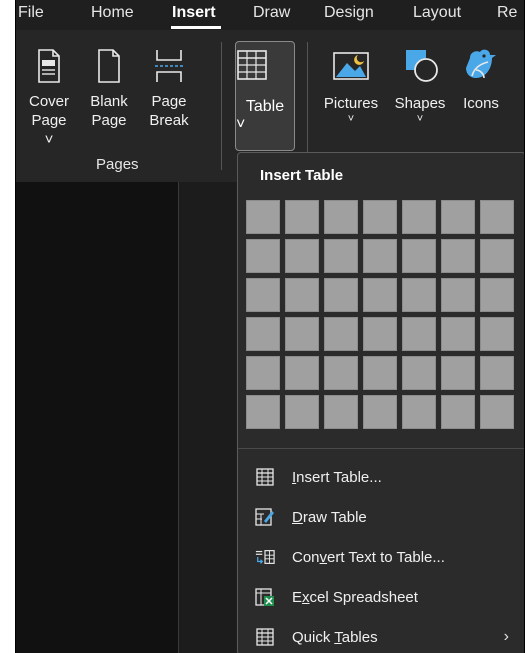 This screenshot has height=653, width=531. What do you see at coordinates (117, 164) in the screenshot?
I see `pages-group-label: Pages` at bounding box center [117, 164].